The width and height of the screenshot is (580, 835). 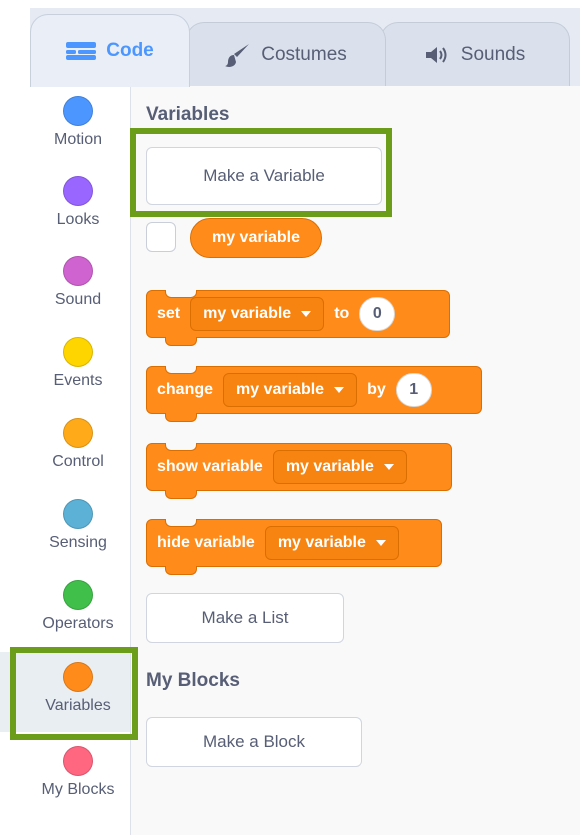 What do you see at coordinates (78, 514) in the screenshot?
I see `sensing-color-icon` at bounding box center [78, 514].